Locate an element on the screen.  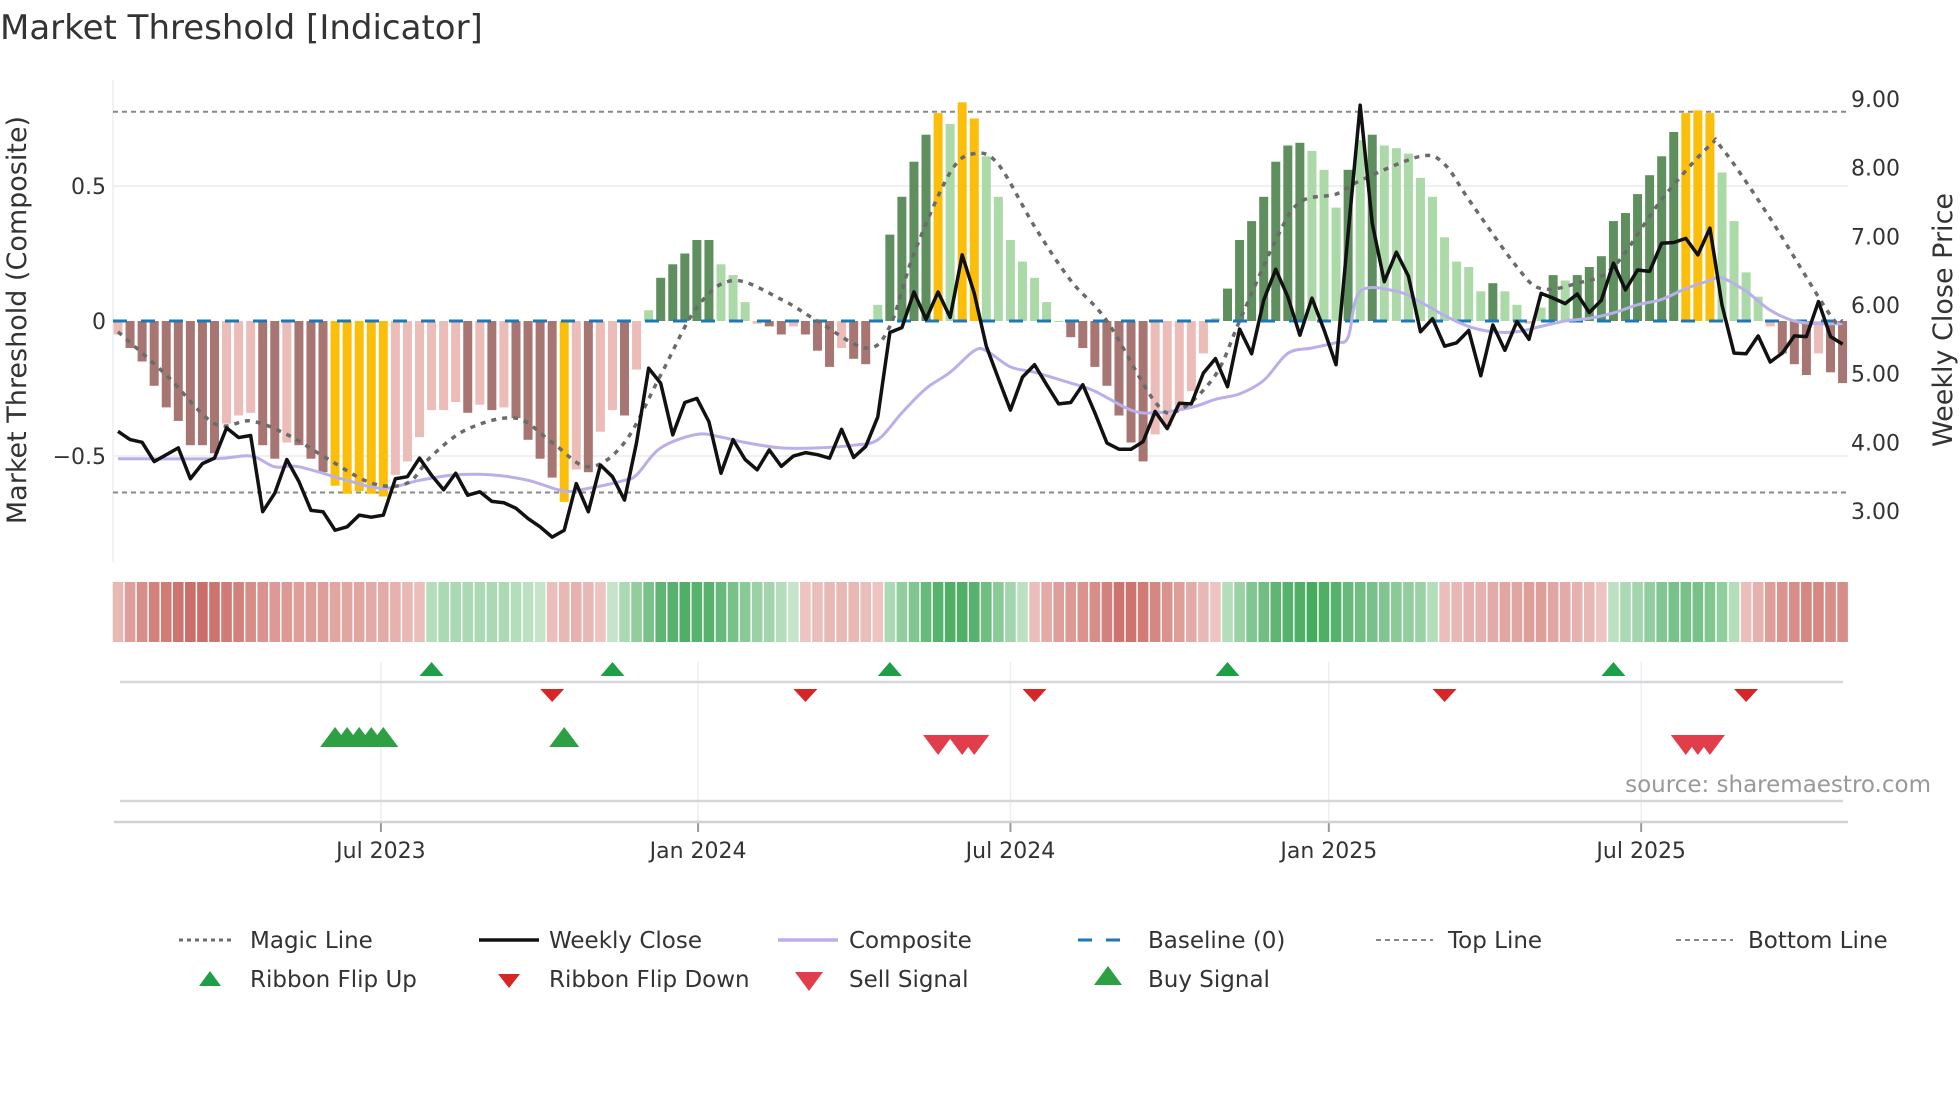
x-tick-label: Jul 2025 is located at coordinates (1640, 851).